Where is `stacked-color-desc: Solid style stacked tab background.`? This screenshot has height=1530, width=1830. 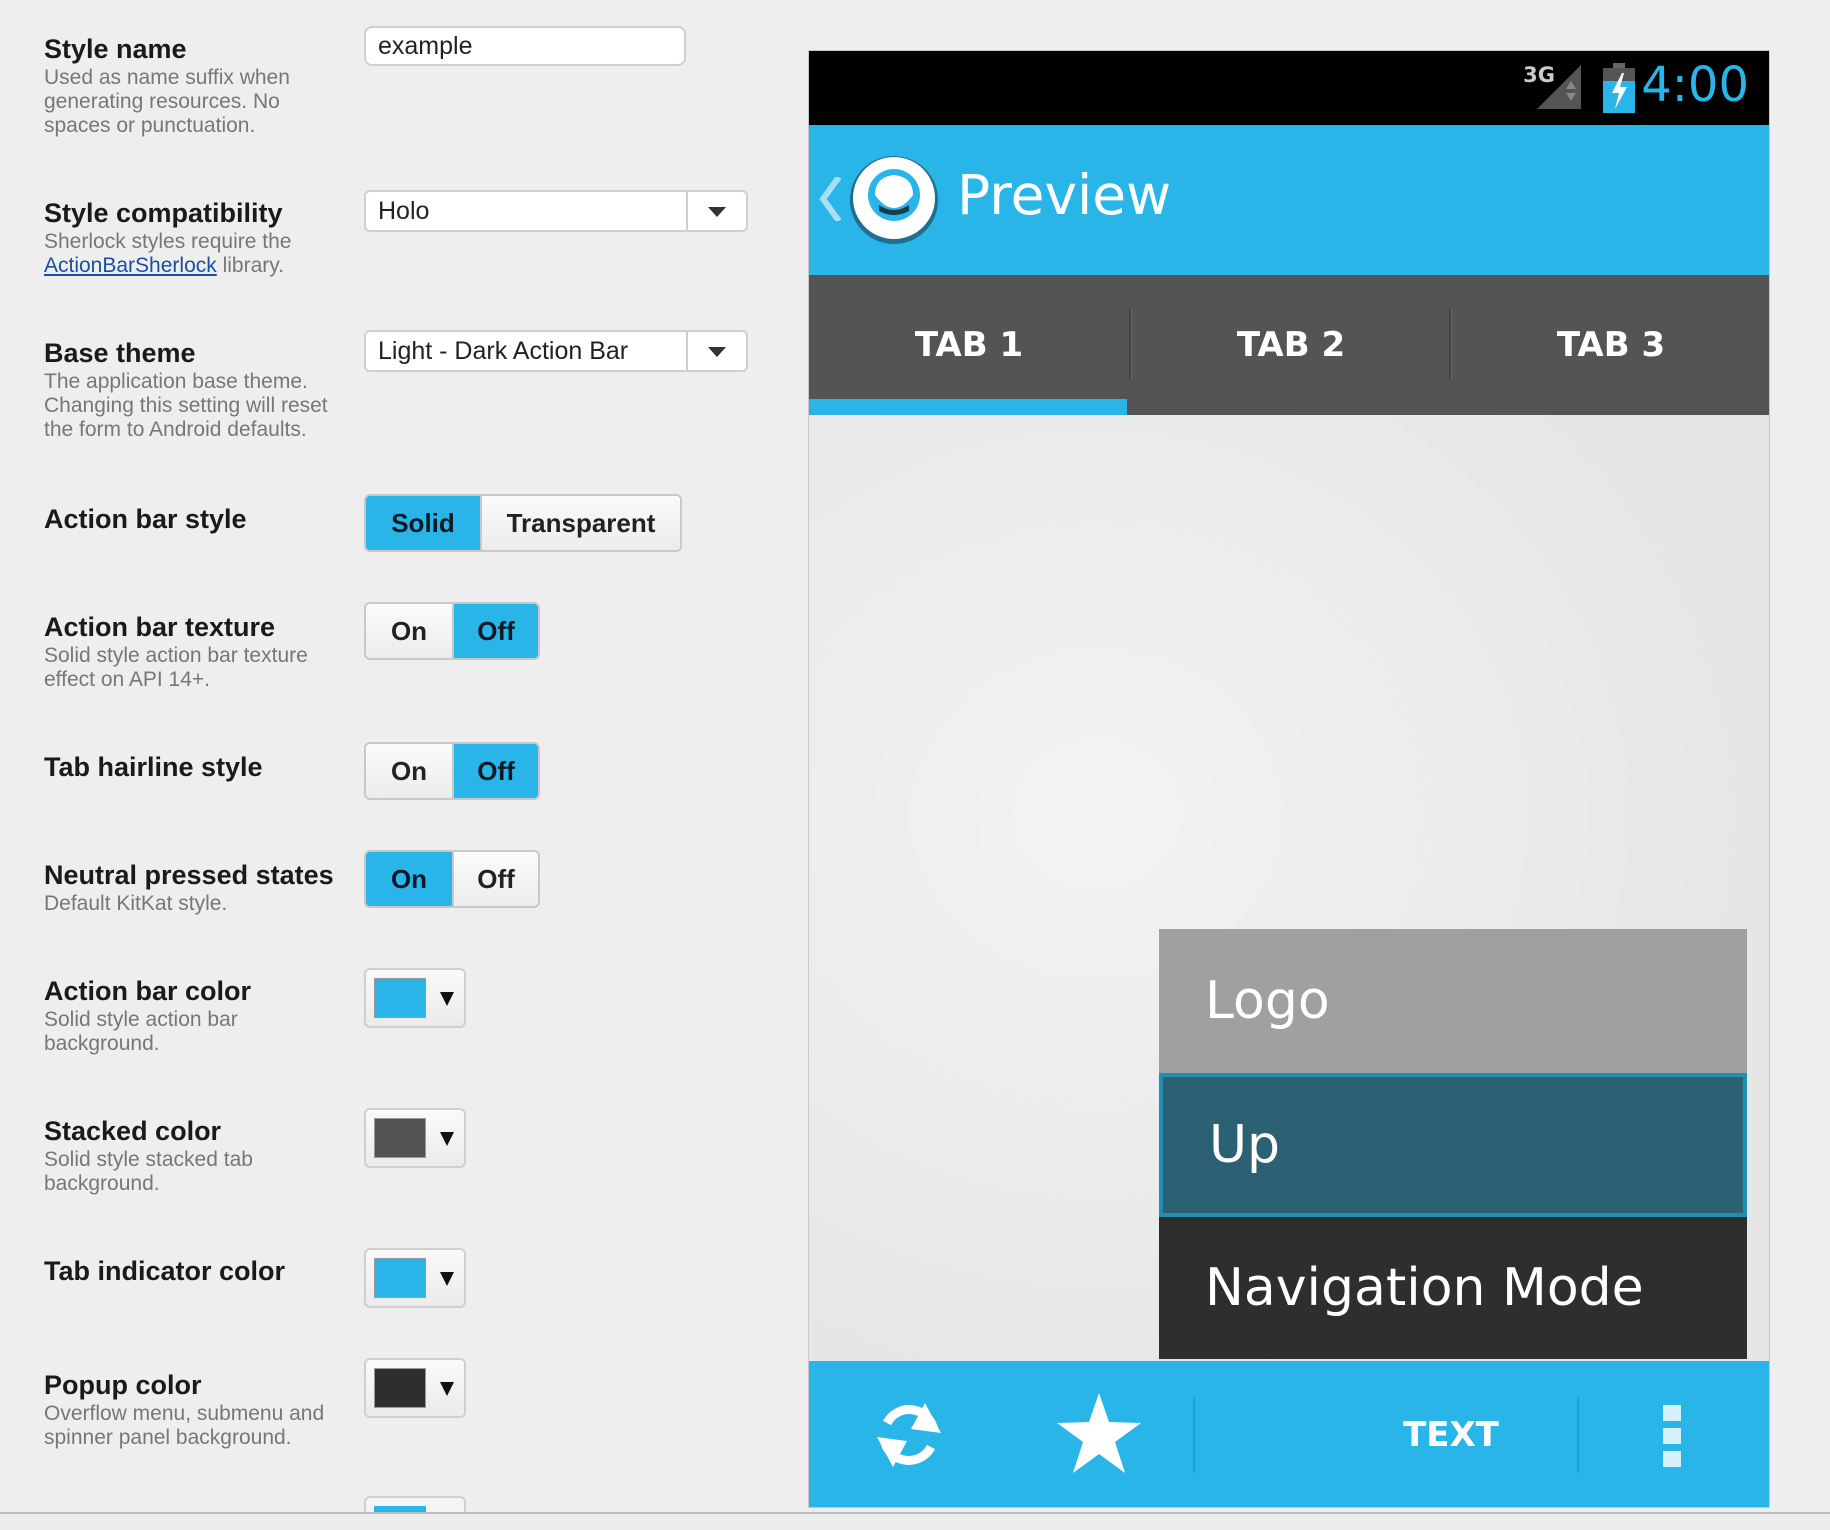 stacked-color-desc: Solid style stacked tab background. is located at coordinates (148, 1171).